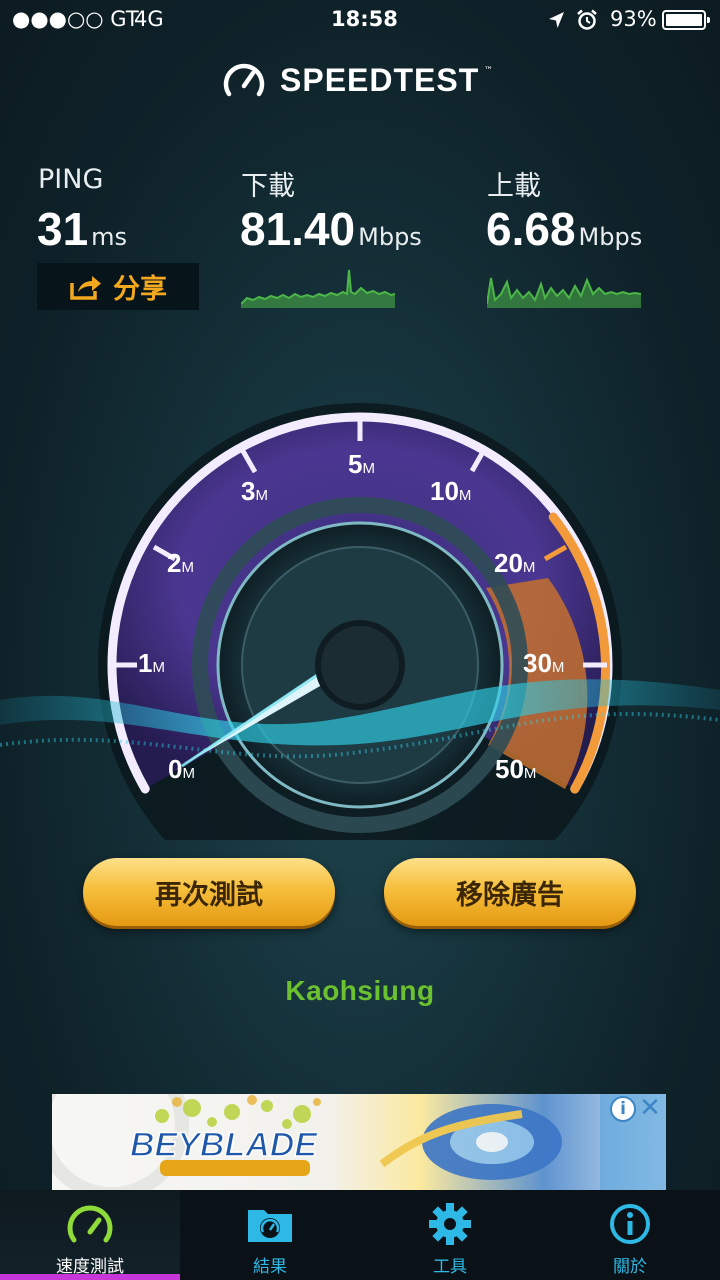 The width and height of the screenshot is (720, 1280). Describe the element at coordinates (564, 292) in the screenshot. I see `upload-sparkline` at that location.